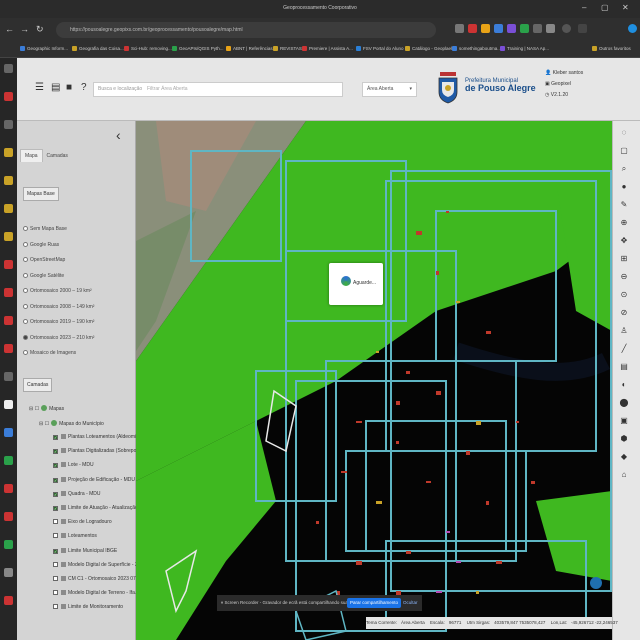 Image resolution: width=640 pixels, height=640 pixels. Describe the element at coordinates (73, 465) in the screenshot. I see `layer-item: ✓ Lote - MDU` at that location.